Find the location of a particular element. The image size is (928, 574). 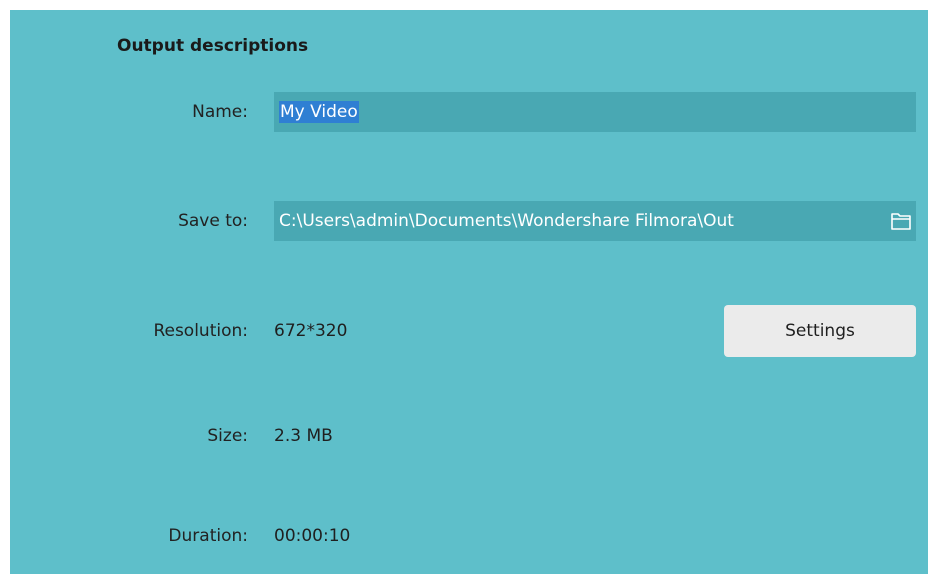

size-value: 2.3 MB is located at coordinates (303, 436).